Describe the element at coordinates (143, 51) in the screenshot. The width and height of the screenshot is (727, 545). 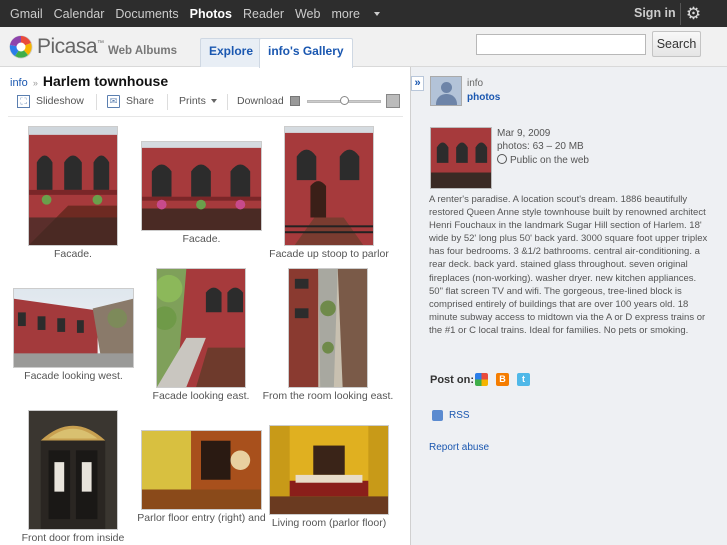
I see `logo-subtitle: Web Albums` at that location.